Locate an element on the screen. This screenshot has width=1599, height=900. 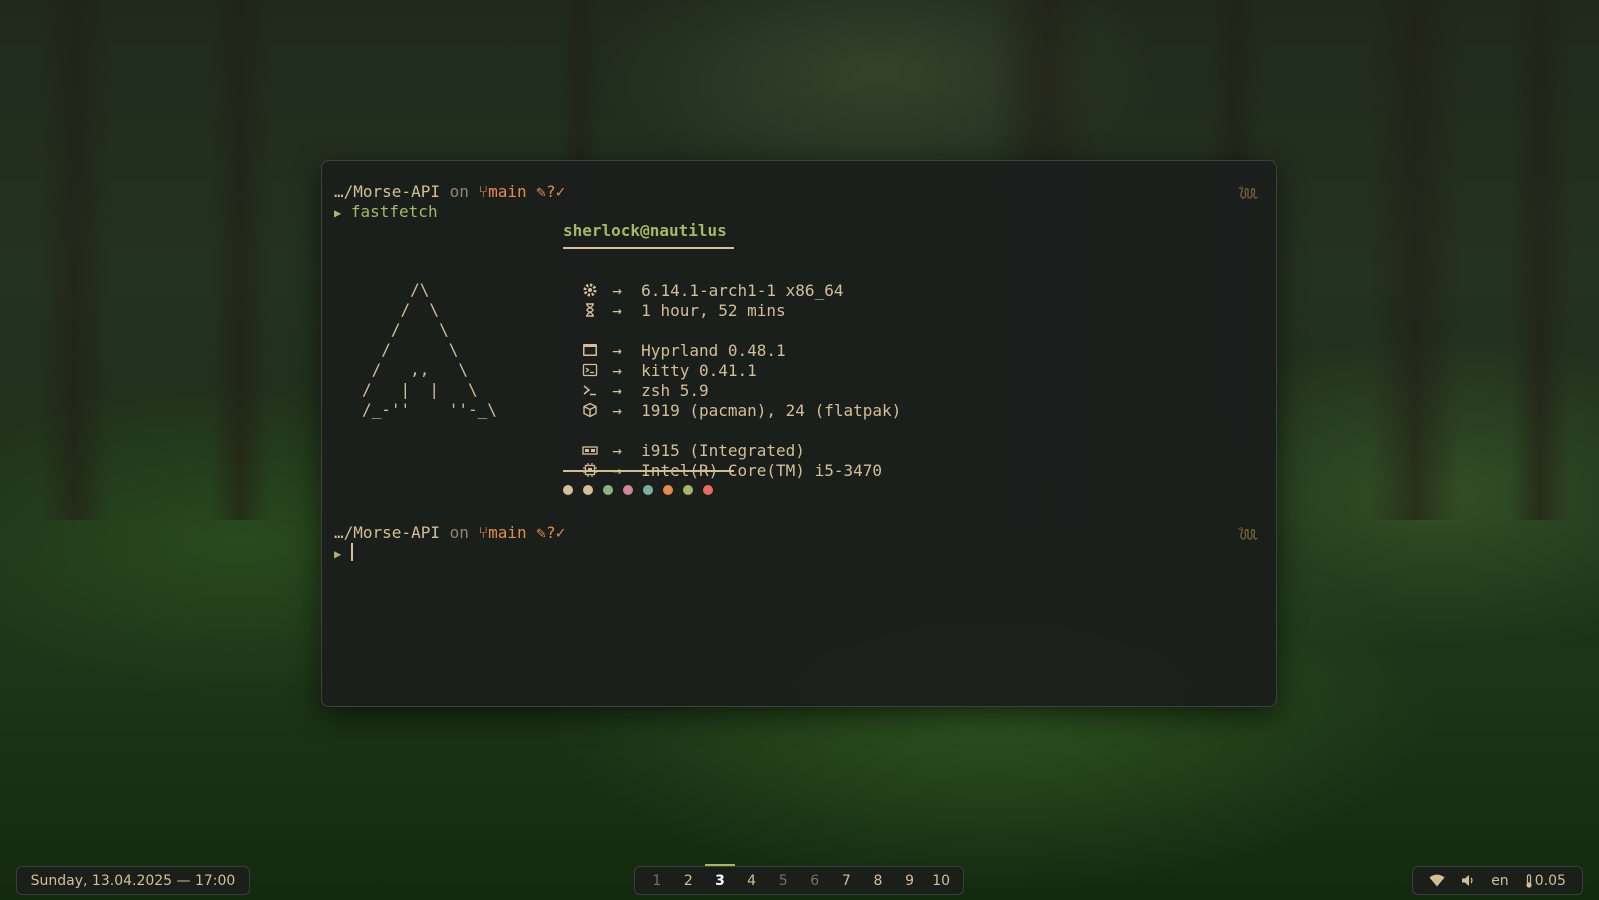
packages-value: 1919 (pacman), 24 (flatpak) is located at coordinates (771, 410).